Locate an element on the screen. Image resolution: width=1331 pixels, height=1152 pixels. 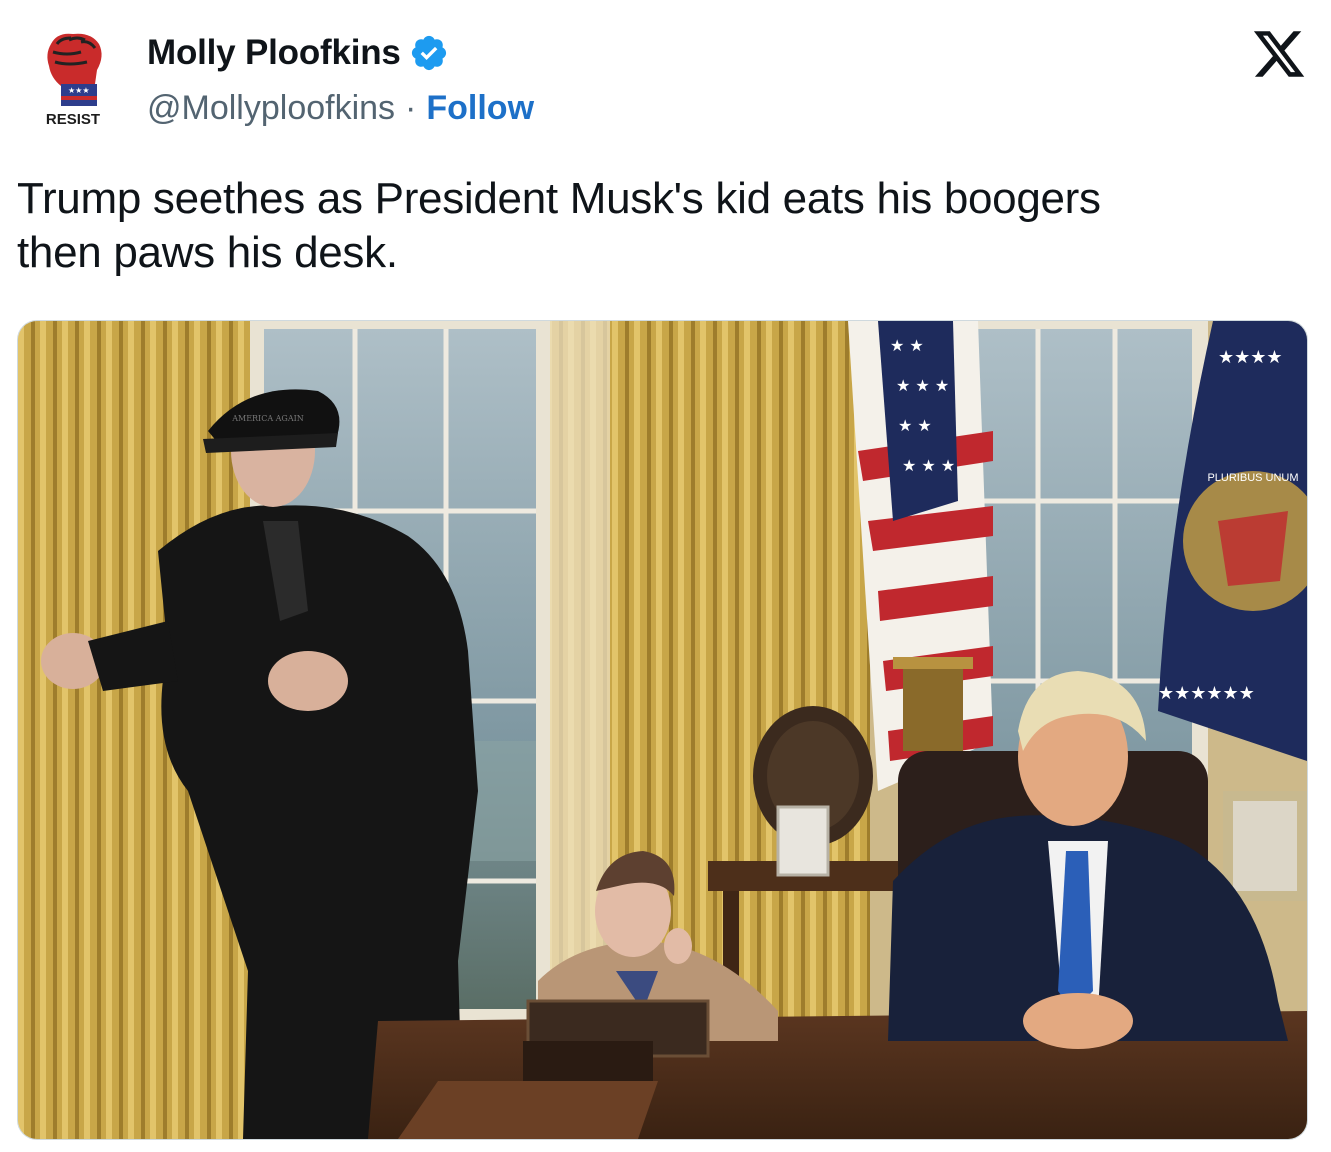
hat-text: AMERICA AGAIN is located at coordinates (267, 418).